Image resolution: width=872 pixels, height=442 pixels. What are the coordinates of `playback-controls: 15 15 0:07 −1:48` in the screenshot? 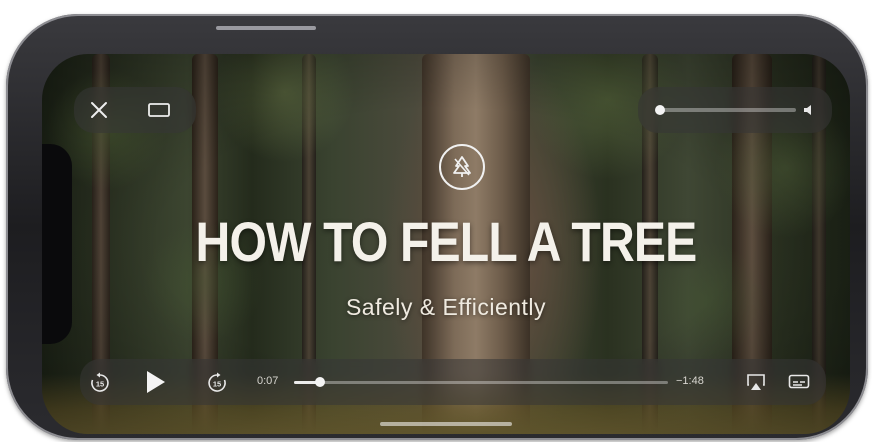 It's located at (453, 382).